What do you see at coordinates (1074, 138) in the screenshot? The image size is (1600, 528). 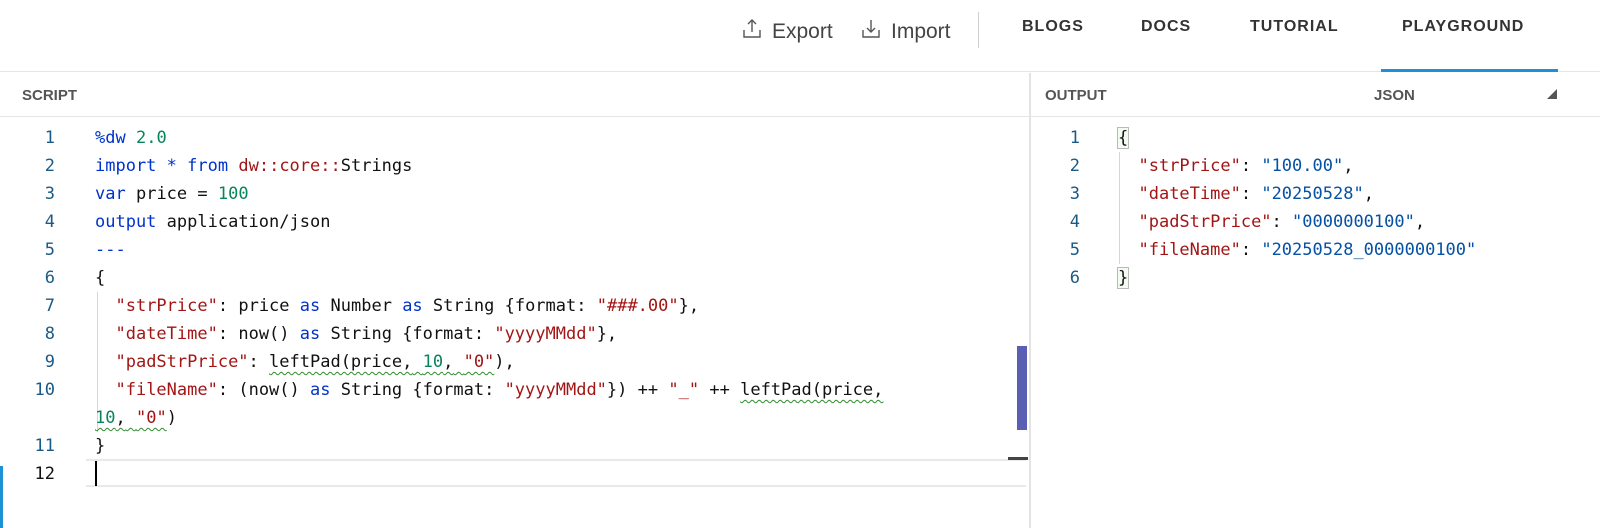 I see `output-line-number: 1` at bounding box center [1074, 138].